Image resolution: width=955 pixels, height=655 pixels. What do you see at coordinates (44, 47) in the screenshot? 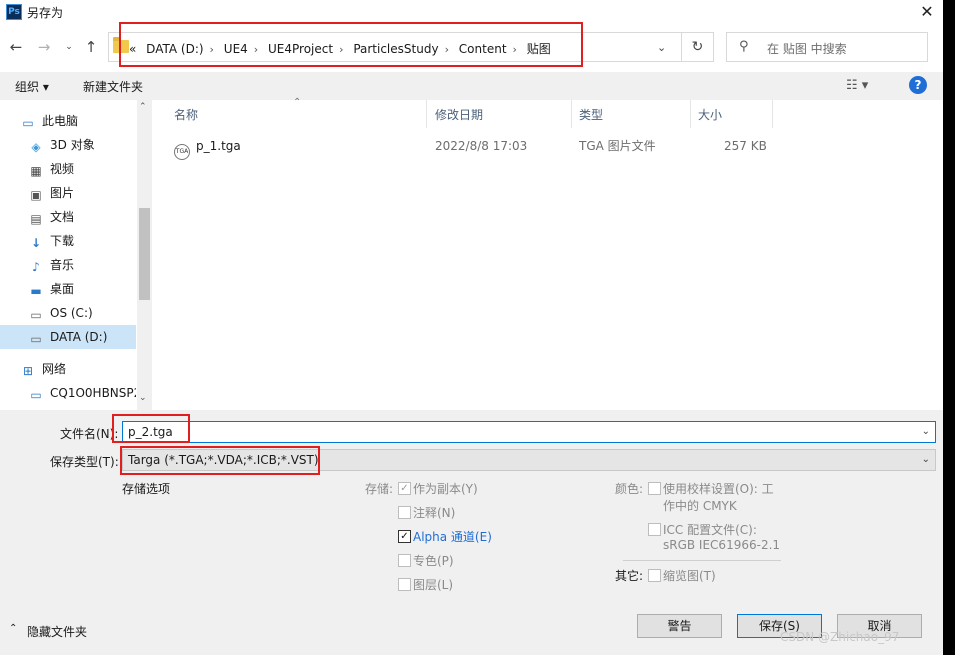
I see `forward-arrow-icon: →` at bounding box center [44, 47].